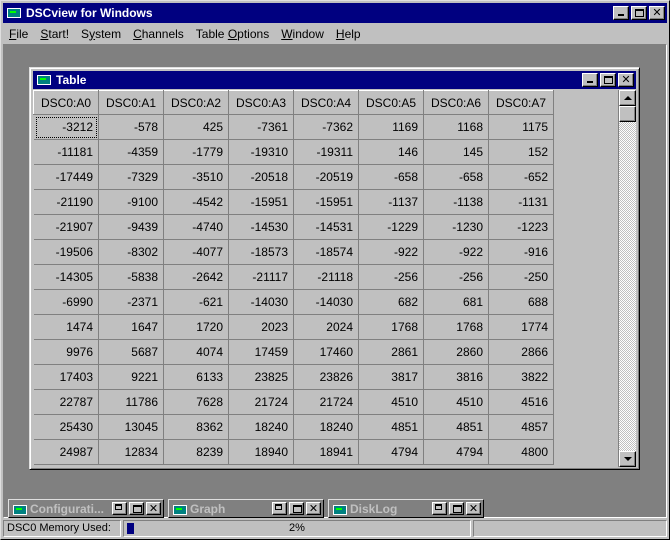  Describe the element at coordinates (131, 402) in the screenshot. I see `table-cell: 11786` at that location.